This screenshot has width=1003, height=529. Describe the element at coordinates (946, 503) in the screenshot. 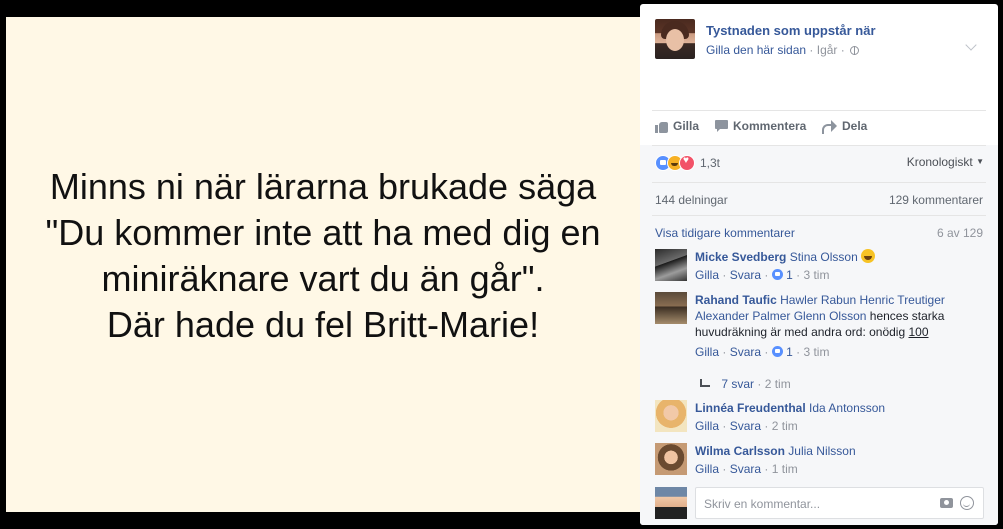

I see `camera-icon` at that location.